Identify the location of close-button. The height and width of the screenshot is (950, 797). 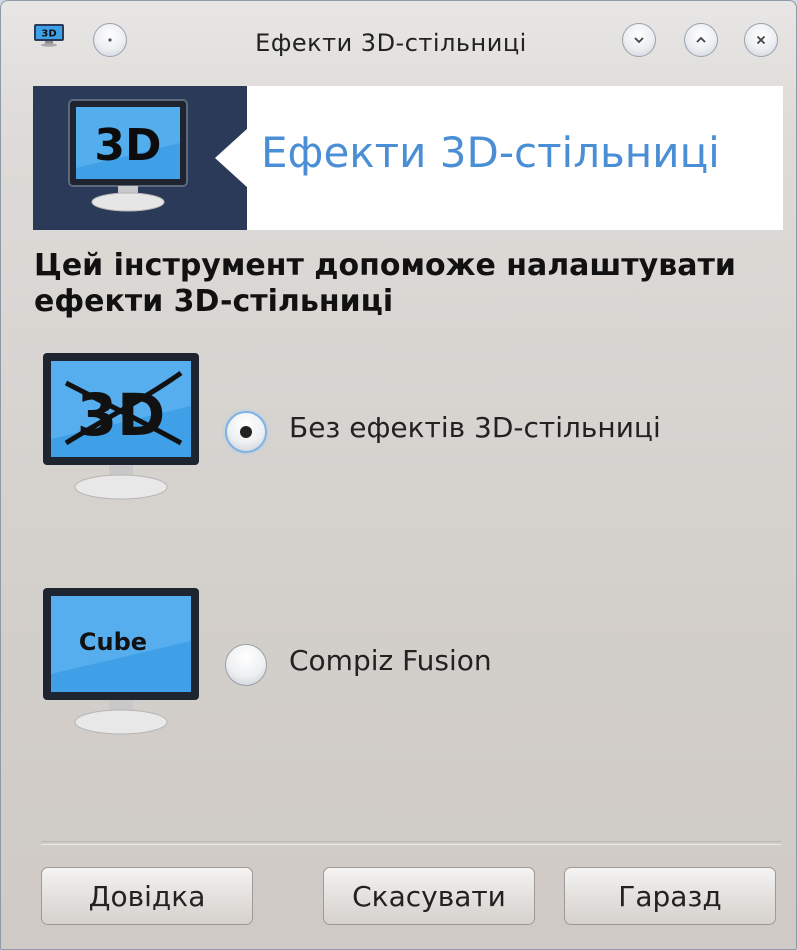
(761, 40).